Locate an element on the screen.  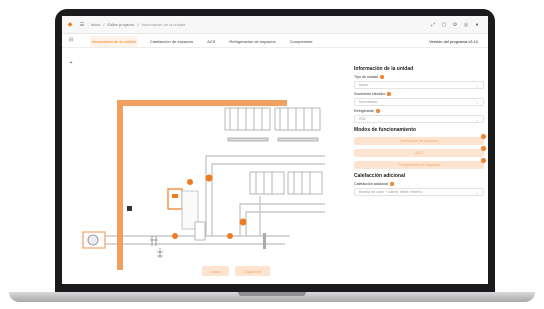
refrigerant-select: R32 ⌄ is located at coordinates (419, 119).